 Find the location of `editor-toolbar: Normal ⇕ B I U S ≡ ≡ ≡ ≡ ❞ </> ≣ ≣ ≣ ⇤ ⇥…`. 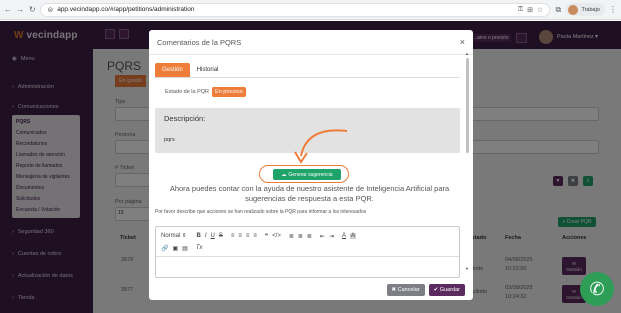

editor-toolbar: Normal ⇕ B I U S ≡ ≡ ≡ ≡ ❞ </> ≣ ≣ ≣ ⇤ ⇥… is located at coordinates (307, 242).